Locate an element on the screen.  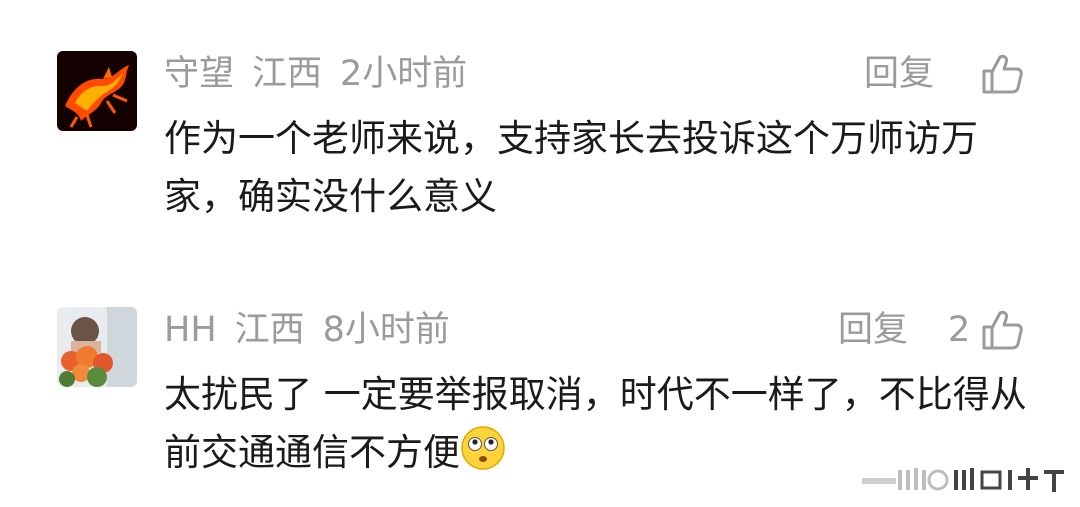
flower-bouquet-icon is located at coordinates (97, 347).